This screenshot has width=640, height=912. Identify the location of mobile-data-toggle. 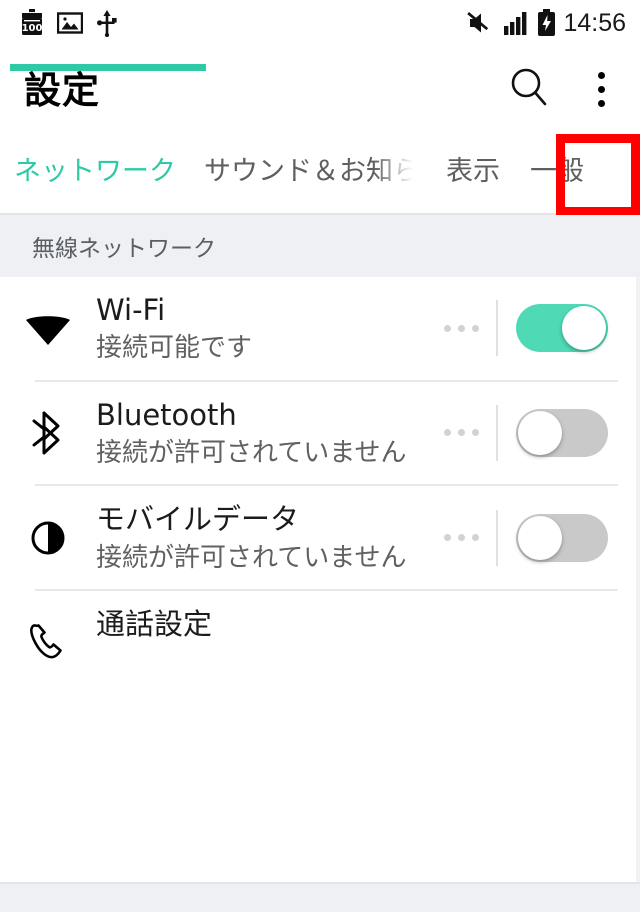
(562, 537).